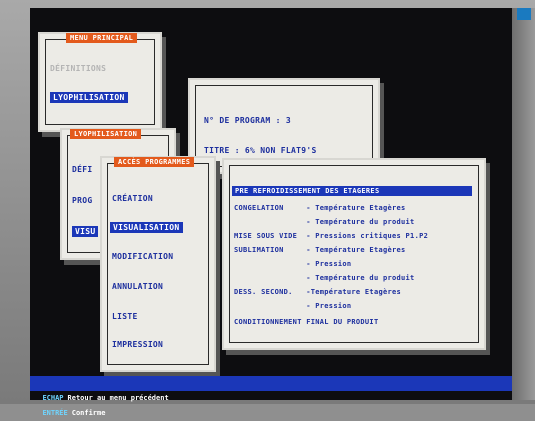 The image size is (535, 421). Describe the element at coordinates (106, 134) in the screenshot. I see `lyophilisation-title: LYOPHILISATION` at that location.